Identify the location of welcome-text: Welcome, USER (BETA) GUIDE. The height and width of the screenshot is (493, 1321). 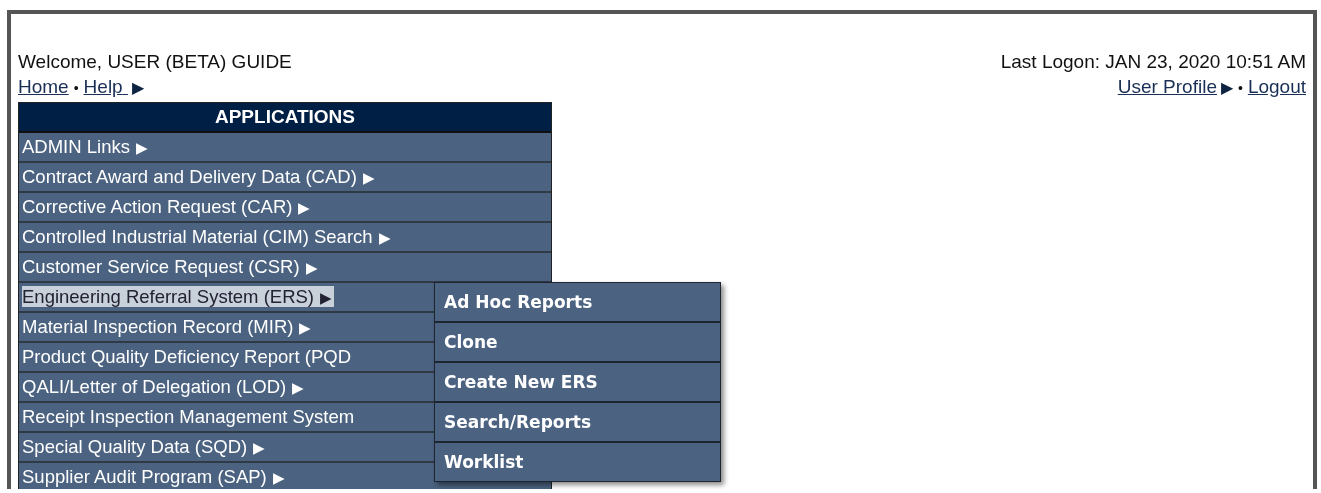
(155, 62).